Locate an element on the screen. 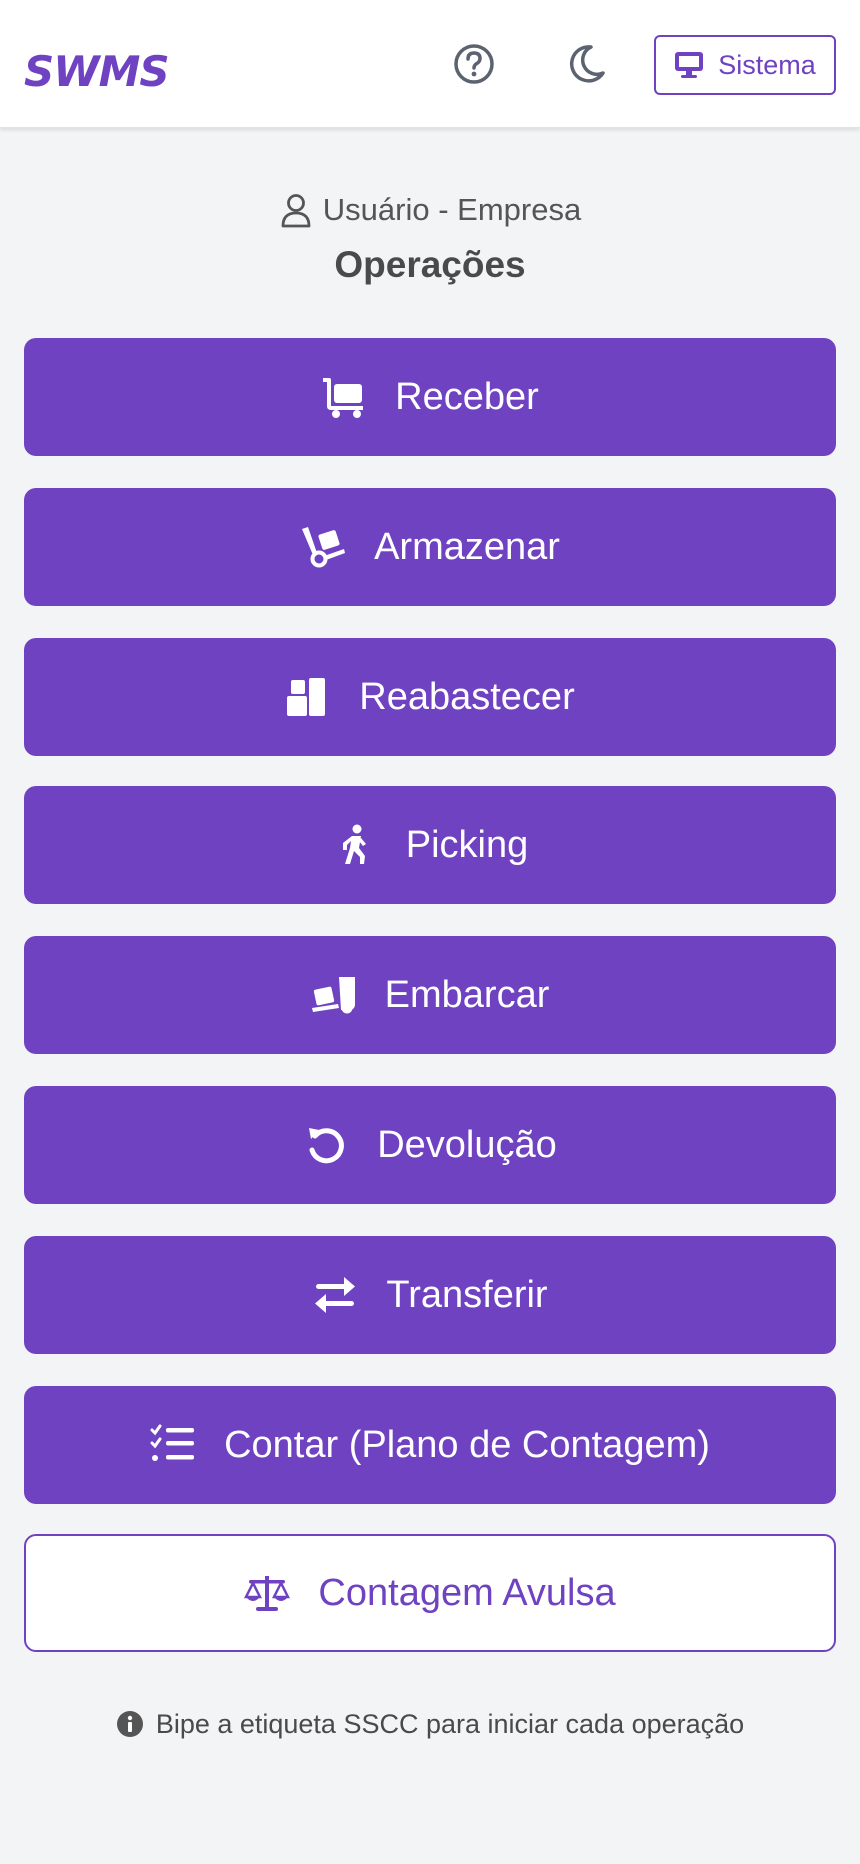 The image size is (860, 1864). devolucao-button: Devolução is located at coordinates (430, 1145).